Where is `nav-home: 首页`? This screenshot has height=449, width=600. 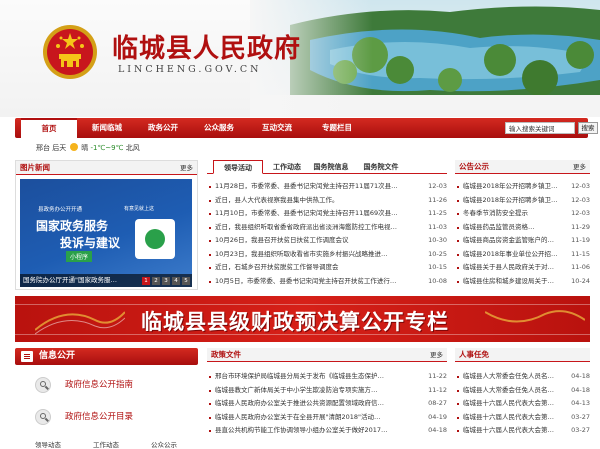 nav-home: 首页 is located at coordinates (49, 128).